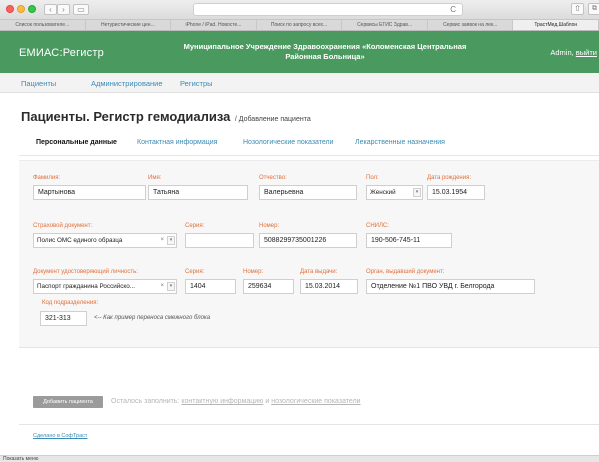  I want to click on nav-item-administration: Администрирование, so click(127, 83).